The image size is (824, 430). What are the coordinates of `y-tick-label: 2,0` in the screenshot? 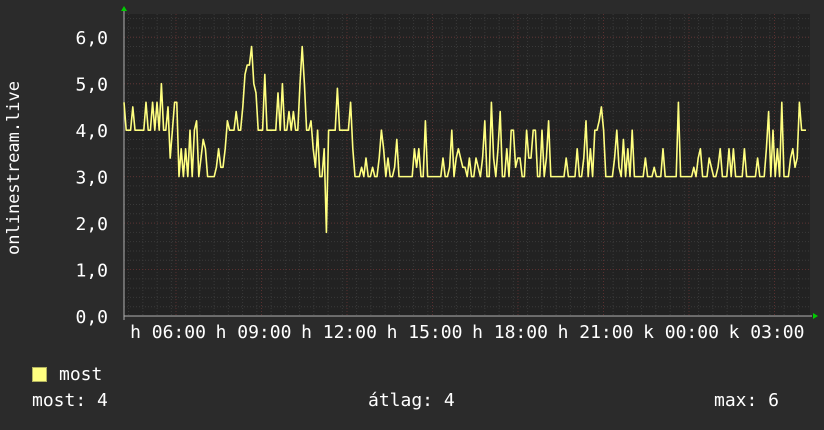 It's located at (91, 224).